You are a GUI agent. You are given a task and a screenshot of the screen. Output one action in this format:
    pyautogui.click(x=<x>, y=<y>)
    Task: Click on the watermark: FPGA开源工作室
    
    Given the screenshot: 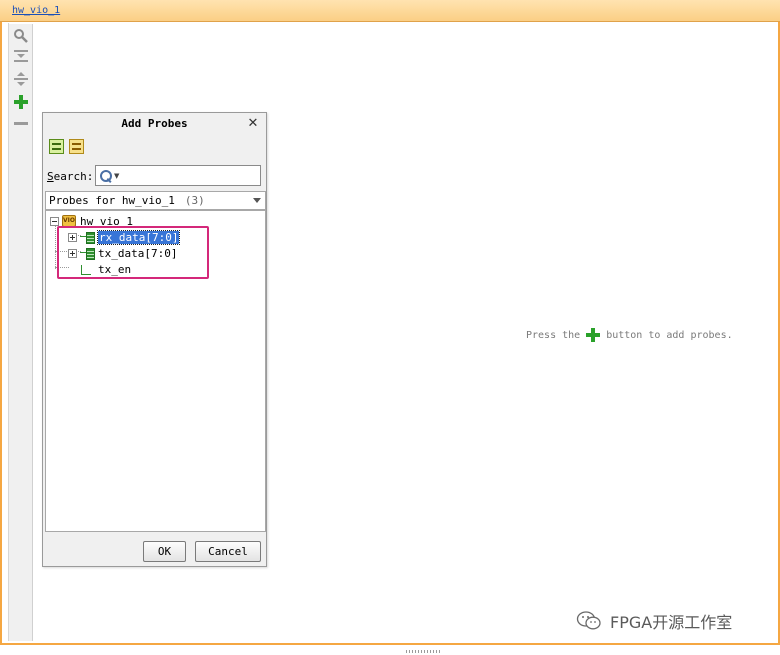 What is the action you would take?
    pyautogui.click(x=654, y=621)
    